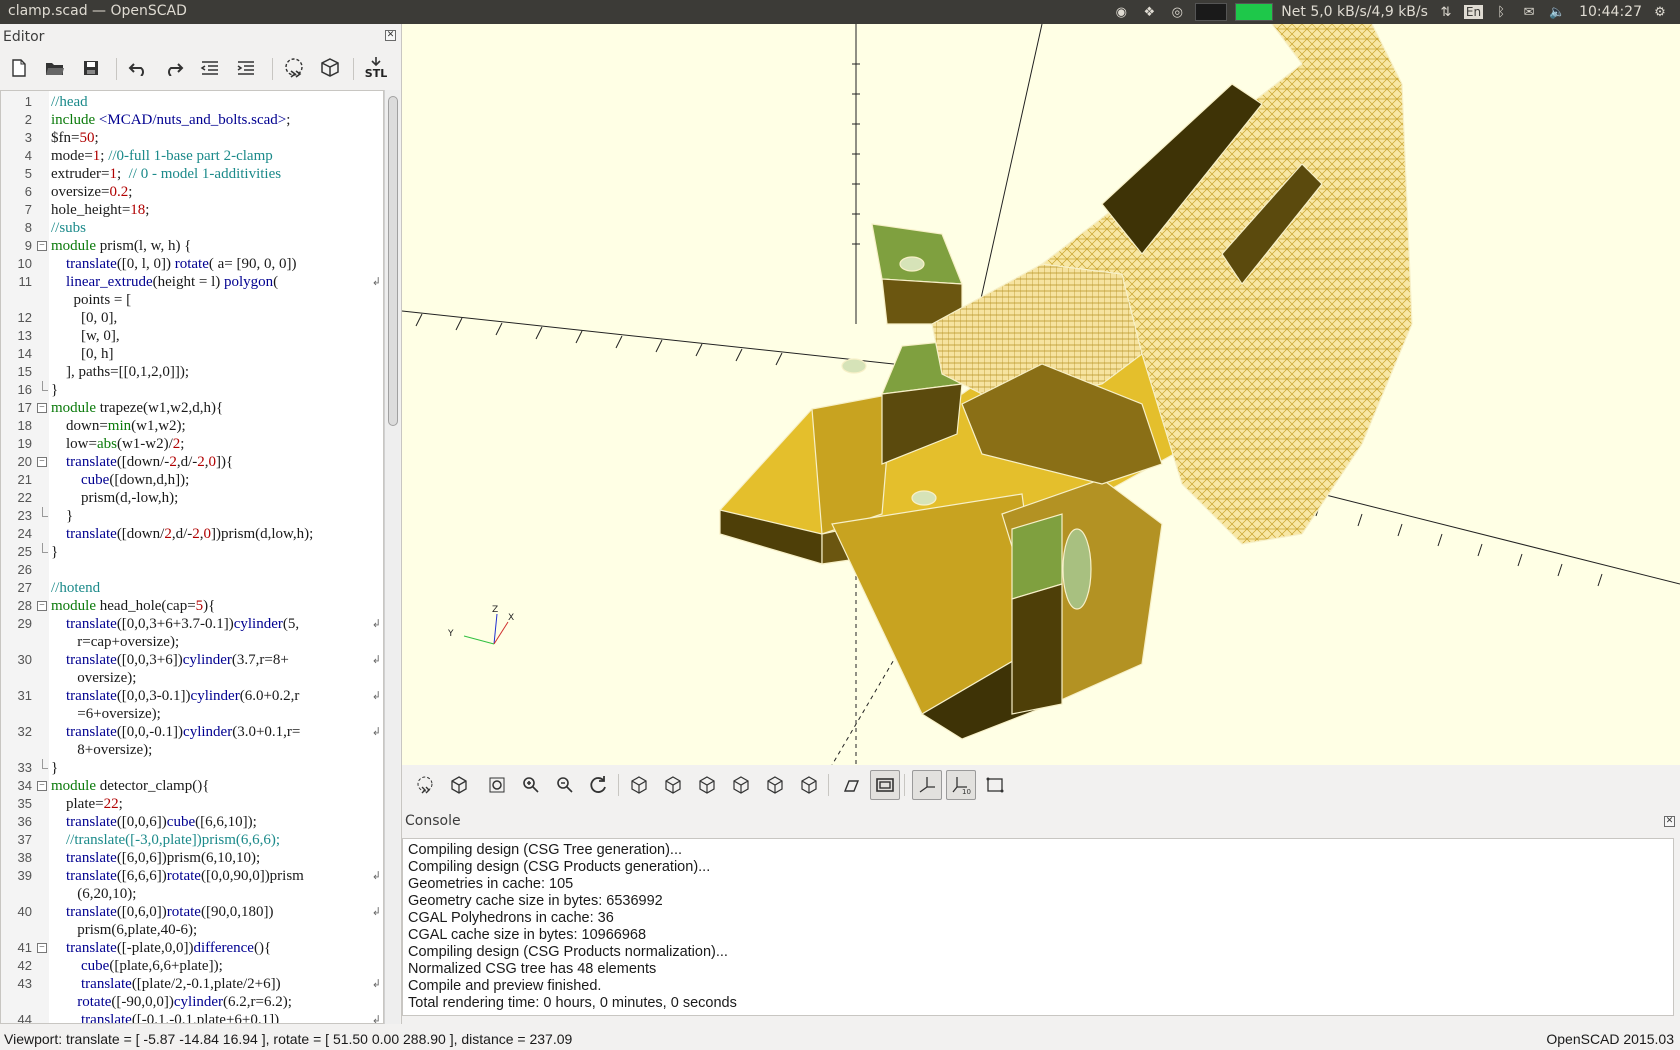  I want to click on code-line: prism(6,plate,40-6);, so click(192, 930).